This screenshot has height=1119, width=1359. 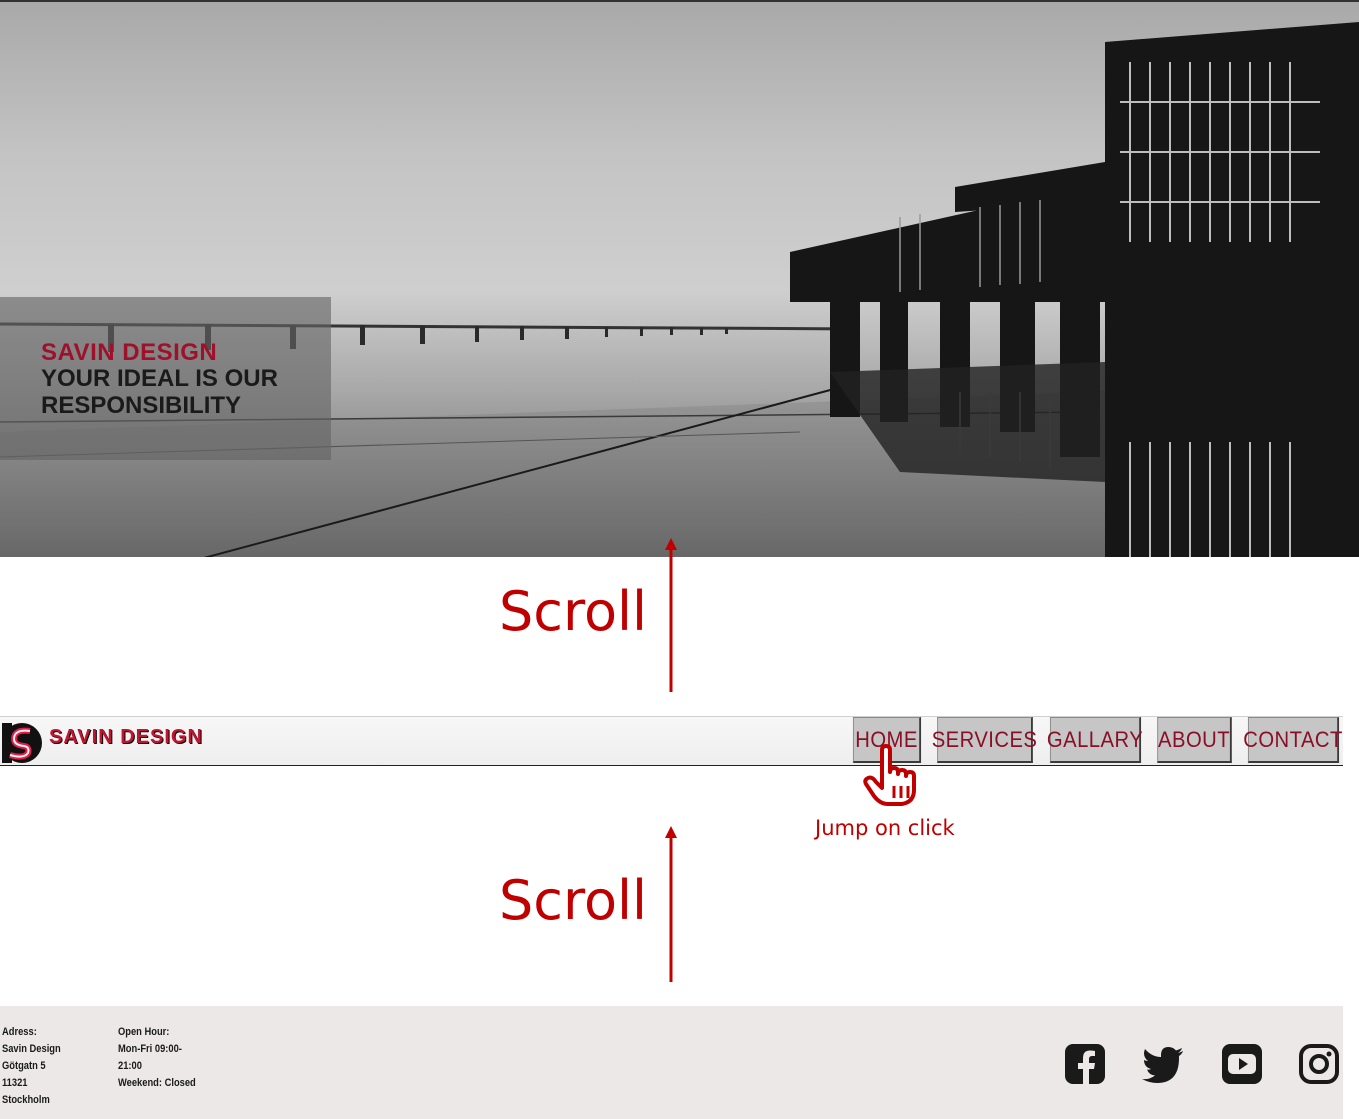 I want to click on footer-address-line: 11321, so click(x=15, y=1083).